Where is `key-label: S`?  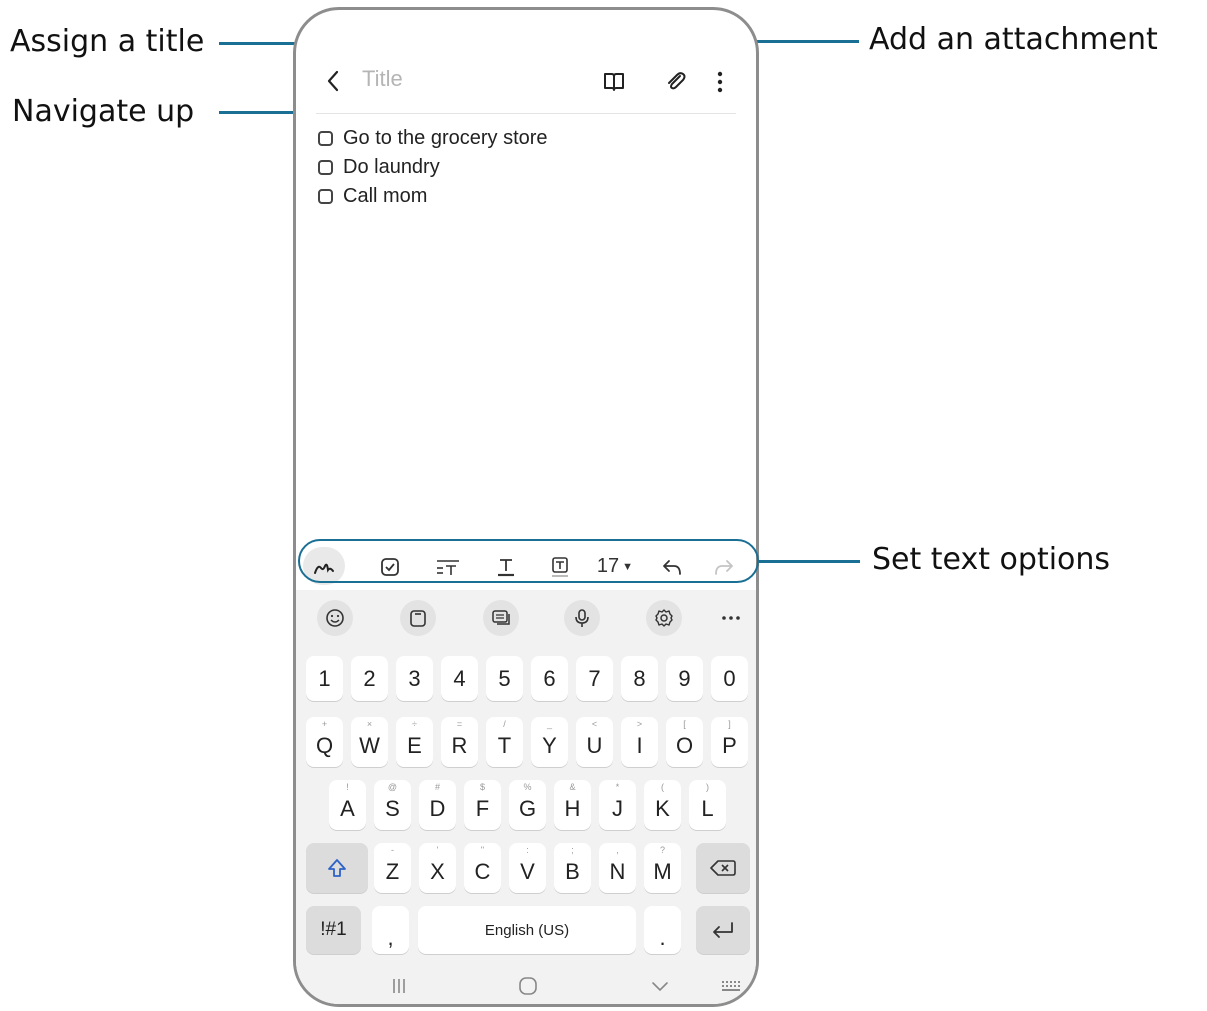
key-label: S is located at coordinates (392, 808).